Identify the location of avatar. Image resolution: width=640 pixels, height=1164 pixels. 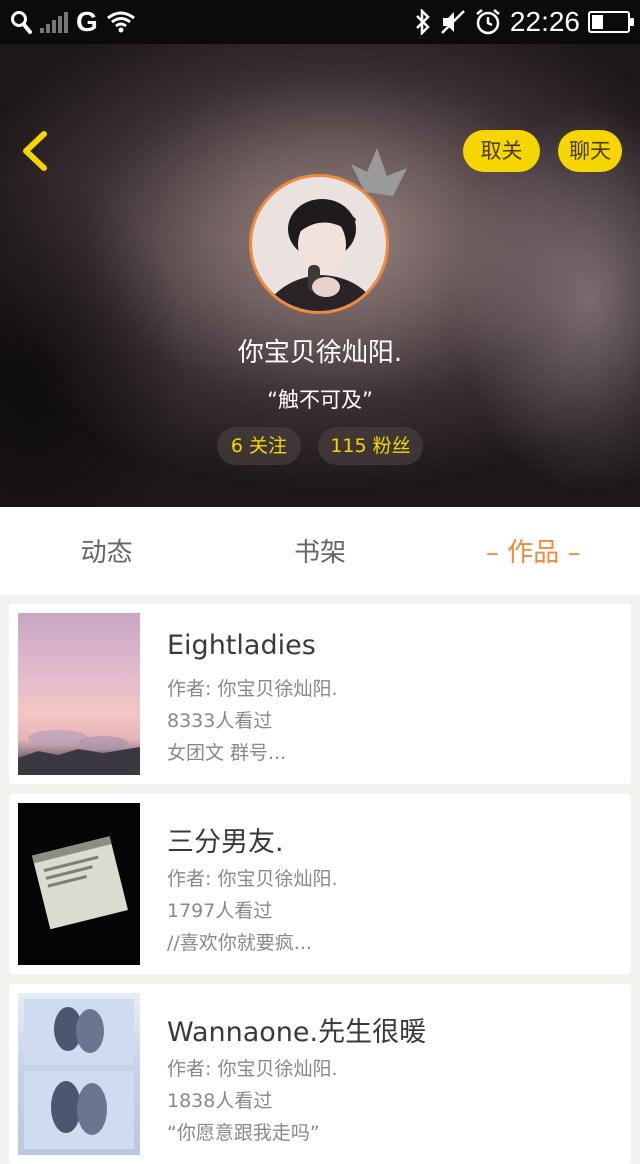
(319, 244).